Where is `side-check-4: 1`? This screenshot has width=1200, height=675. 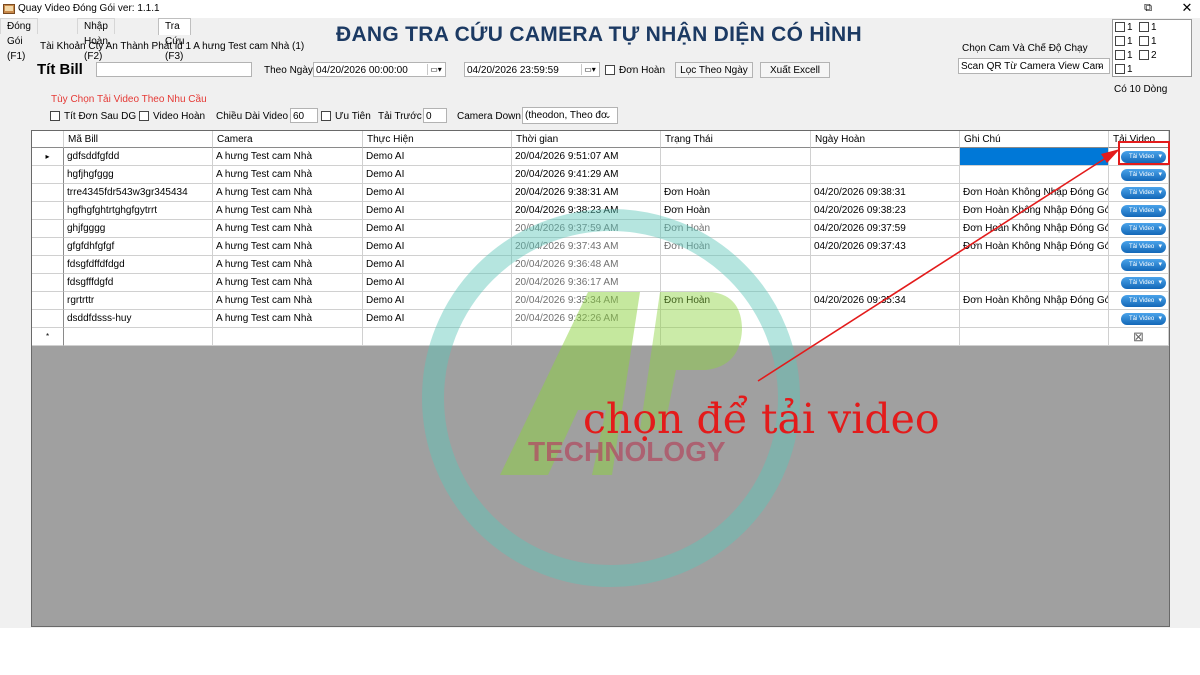 side-check-4: 1 is located at coordinates (1148, 42).